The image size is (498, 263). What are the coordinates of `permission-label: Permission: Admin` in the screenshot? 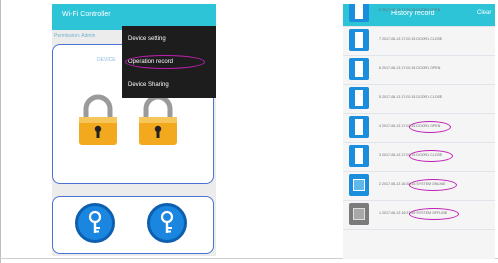 It's located at (75, 36).